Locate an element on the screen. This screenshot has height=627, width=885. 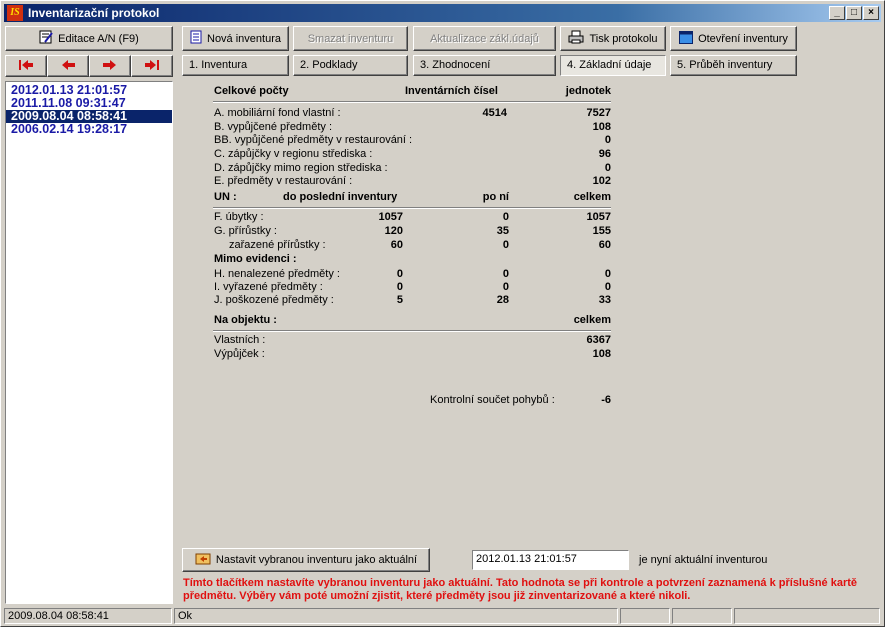
summary-row-unit-count: 96 is located at coordinates (604, 154).